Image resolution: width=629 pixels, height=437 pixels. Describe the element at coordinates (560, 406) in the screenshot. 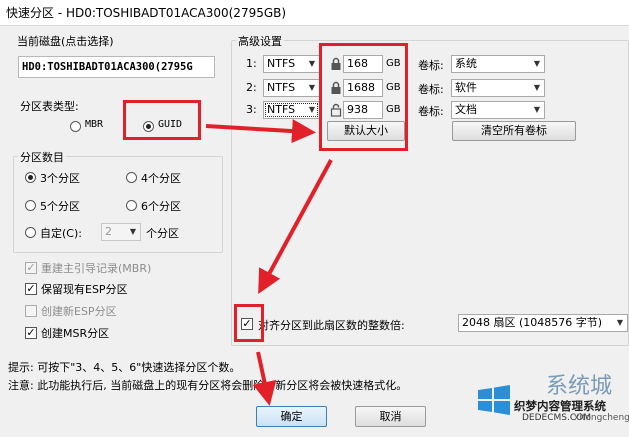

I see `watermark-line1: 织梦内容管理系统` at that location.